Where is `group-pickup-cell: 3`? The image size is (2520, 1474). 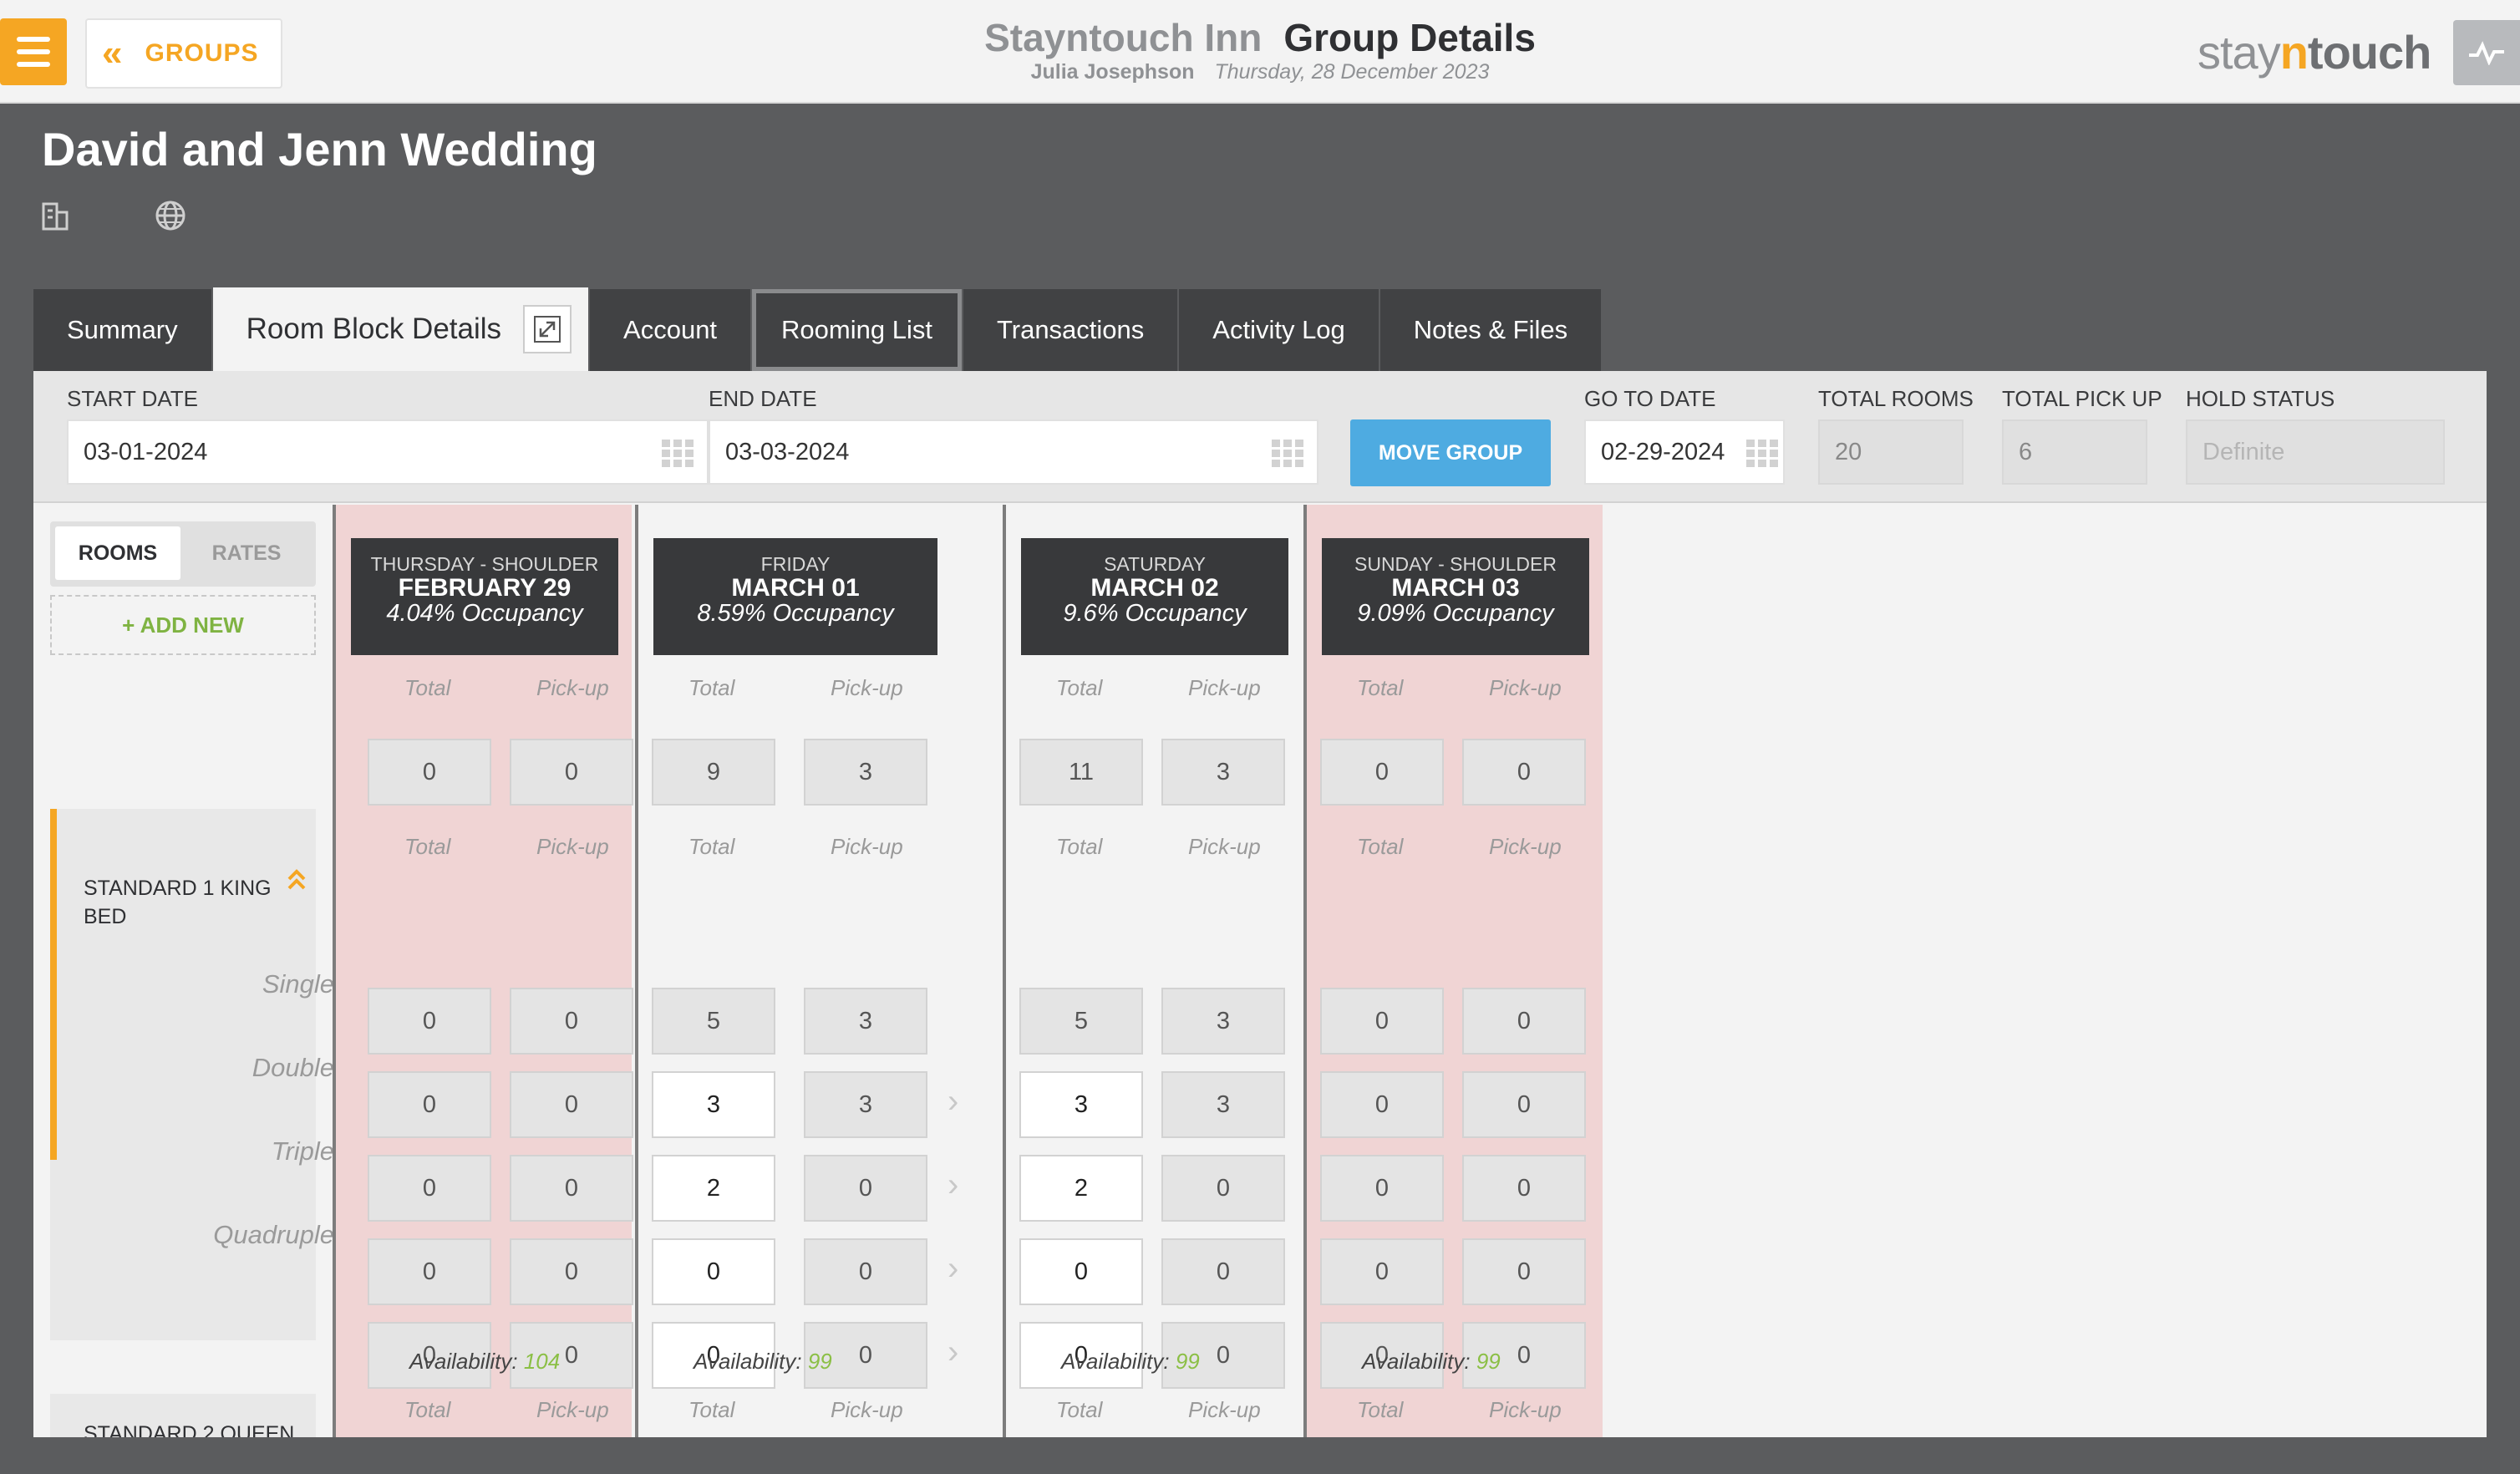
group-pickup-cell: 3 is located at coordinates (1223, 772).